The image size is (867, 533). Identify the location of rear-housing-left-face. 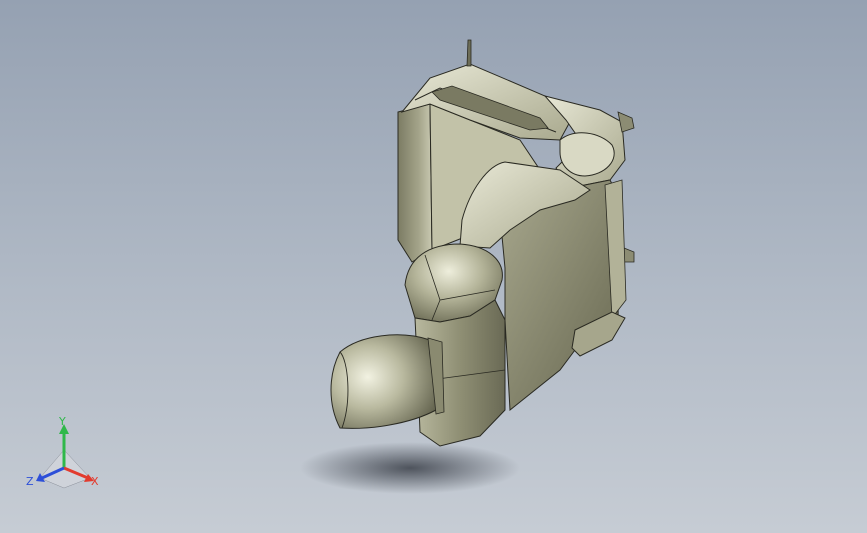
(415, 183).